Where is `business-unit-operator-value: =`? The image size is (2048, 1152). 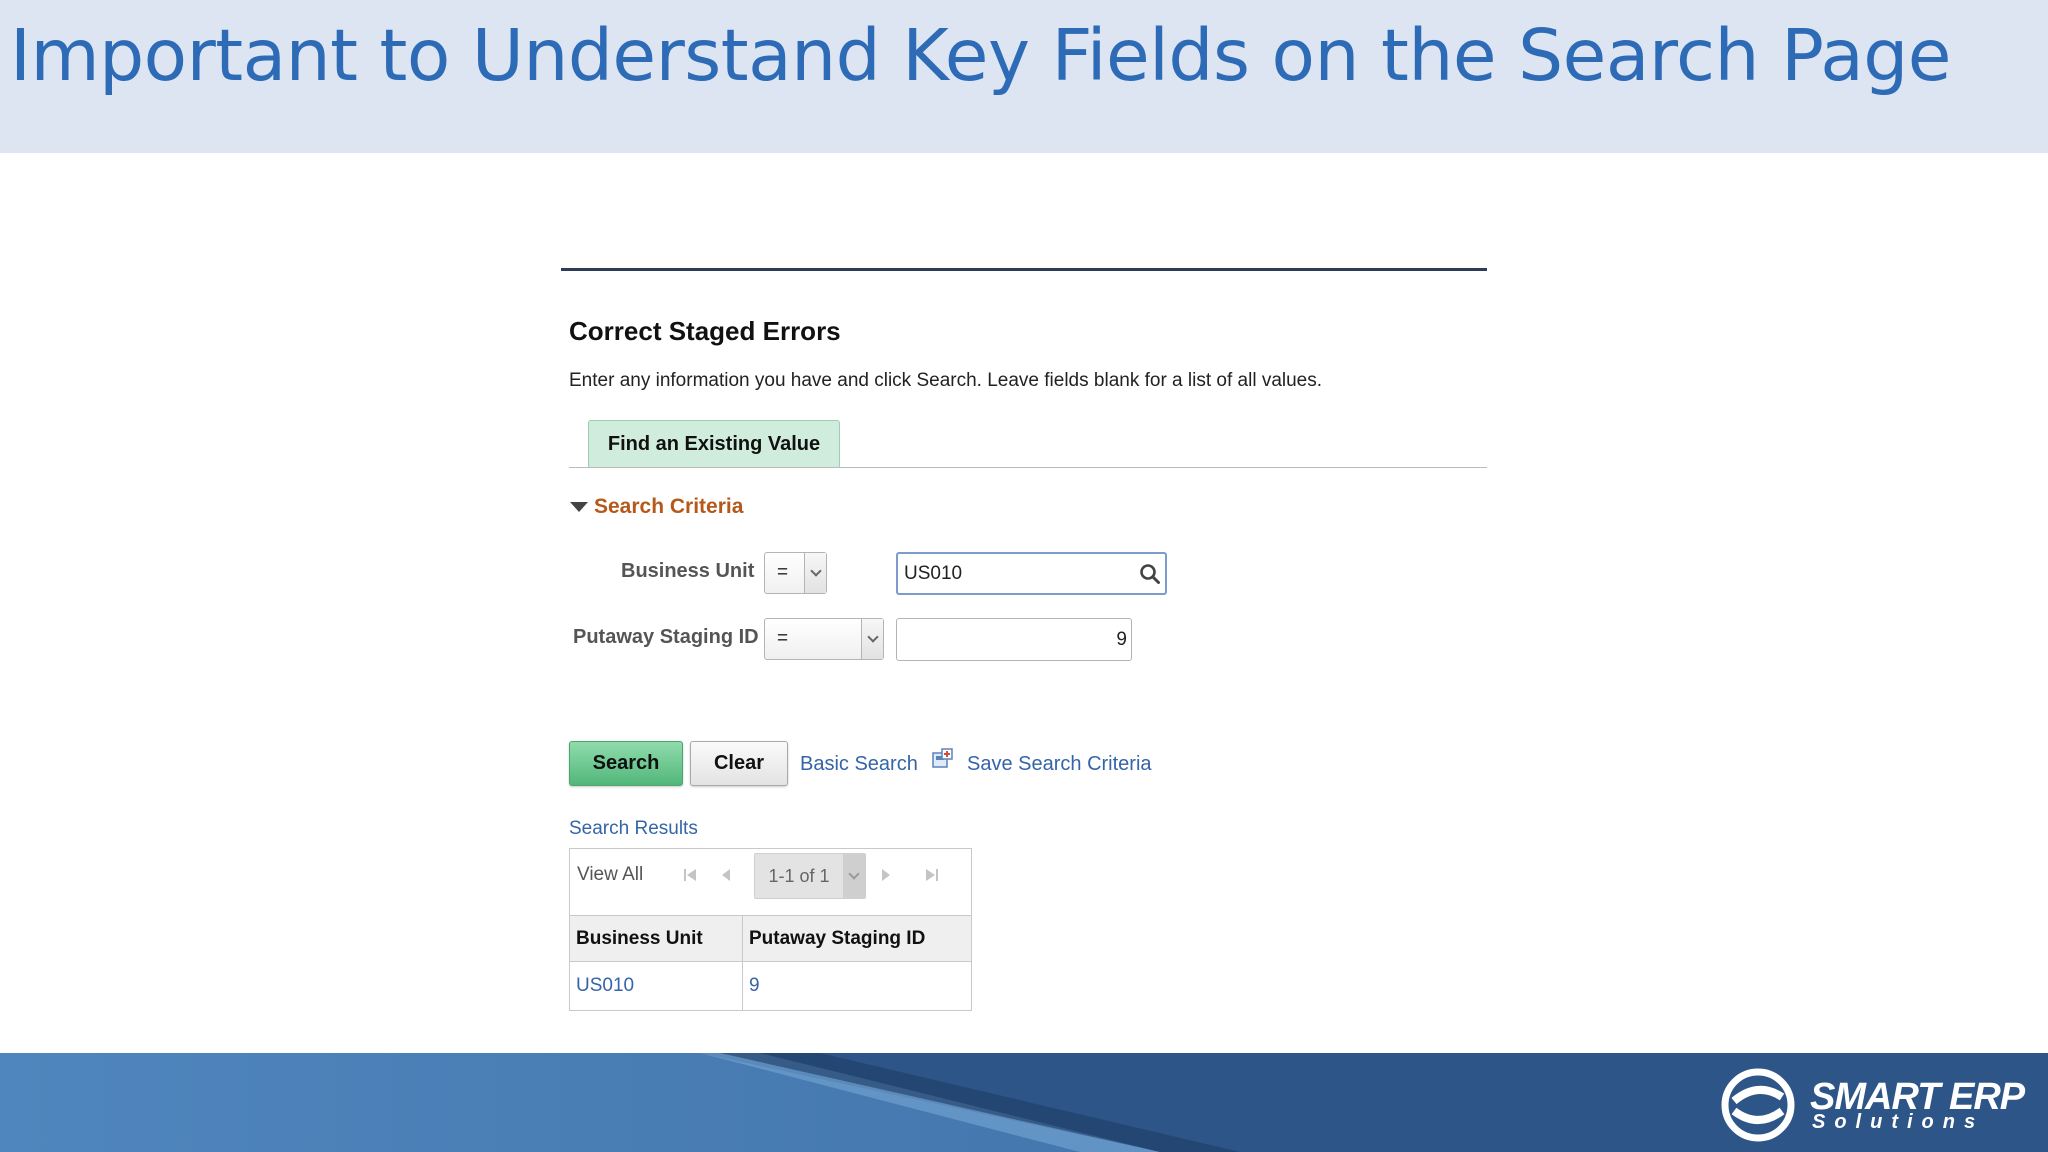
business-unit-operator-value: = is located at coordinates (783, 572).